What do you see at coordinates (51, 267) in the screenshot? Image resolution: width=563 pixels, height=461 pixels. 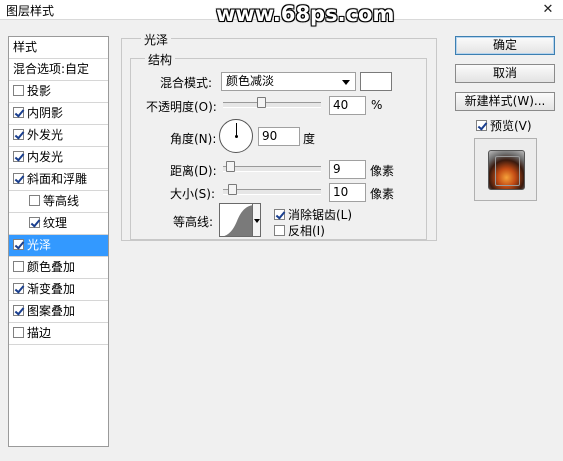 I see `sidebar-item-label: 颜色叠加` at bounding box center [51, 267].